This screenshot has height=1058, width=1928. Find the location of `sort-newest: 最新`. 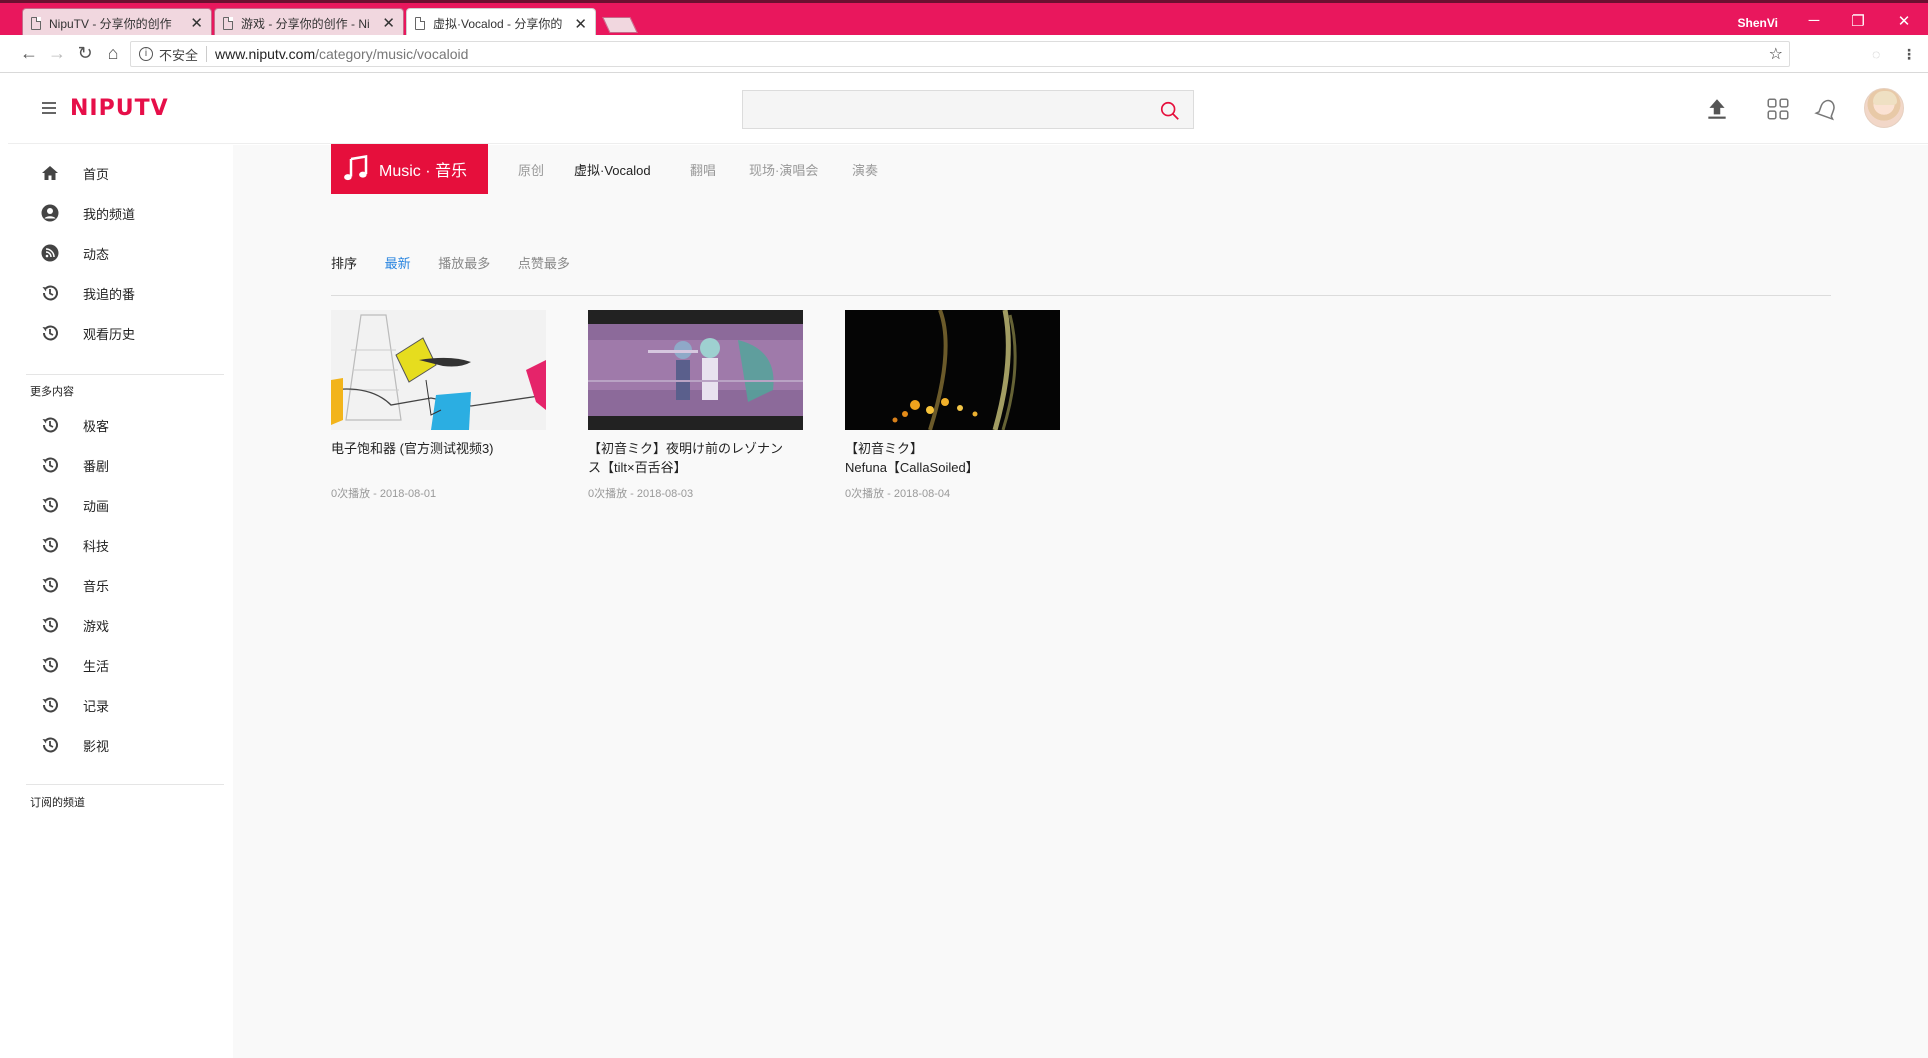

sort-newest: 最新 is located at coordinates (398, 263).